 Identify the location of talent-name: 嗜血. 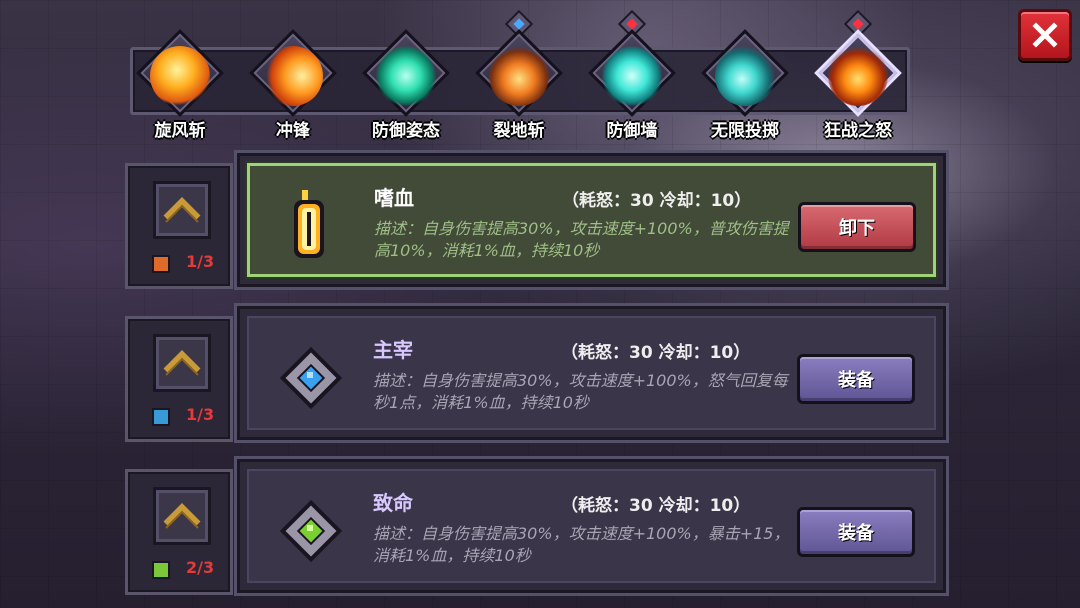
(394, 198).